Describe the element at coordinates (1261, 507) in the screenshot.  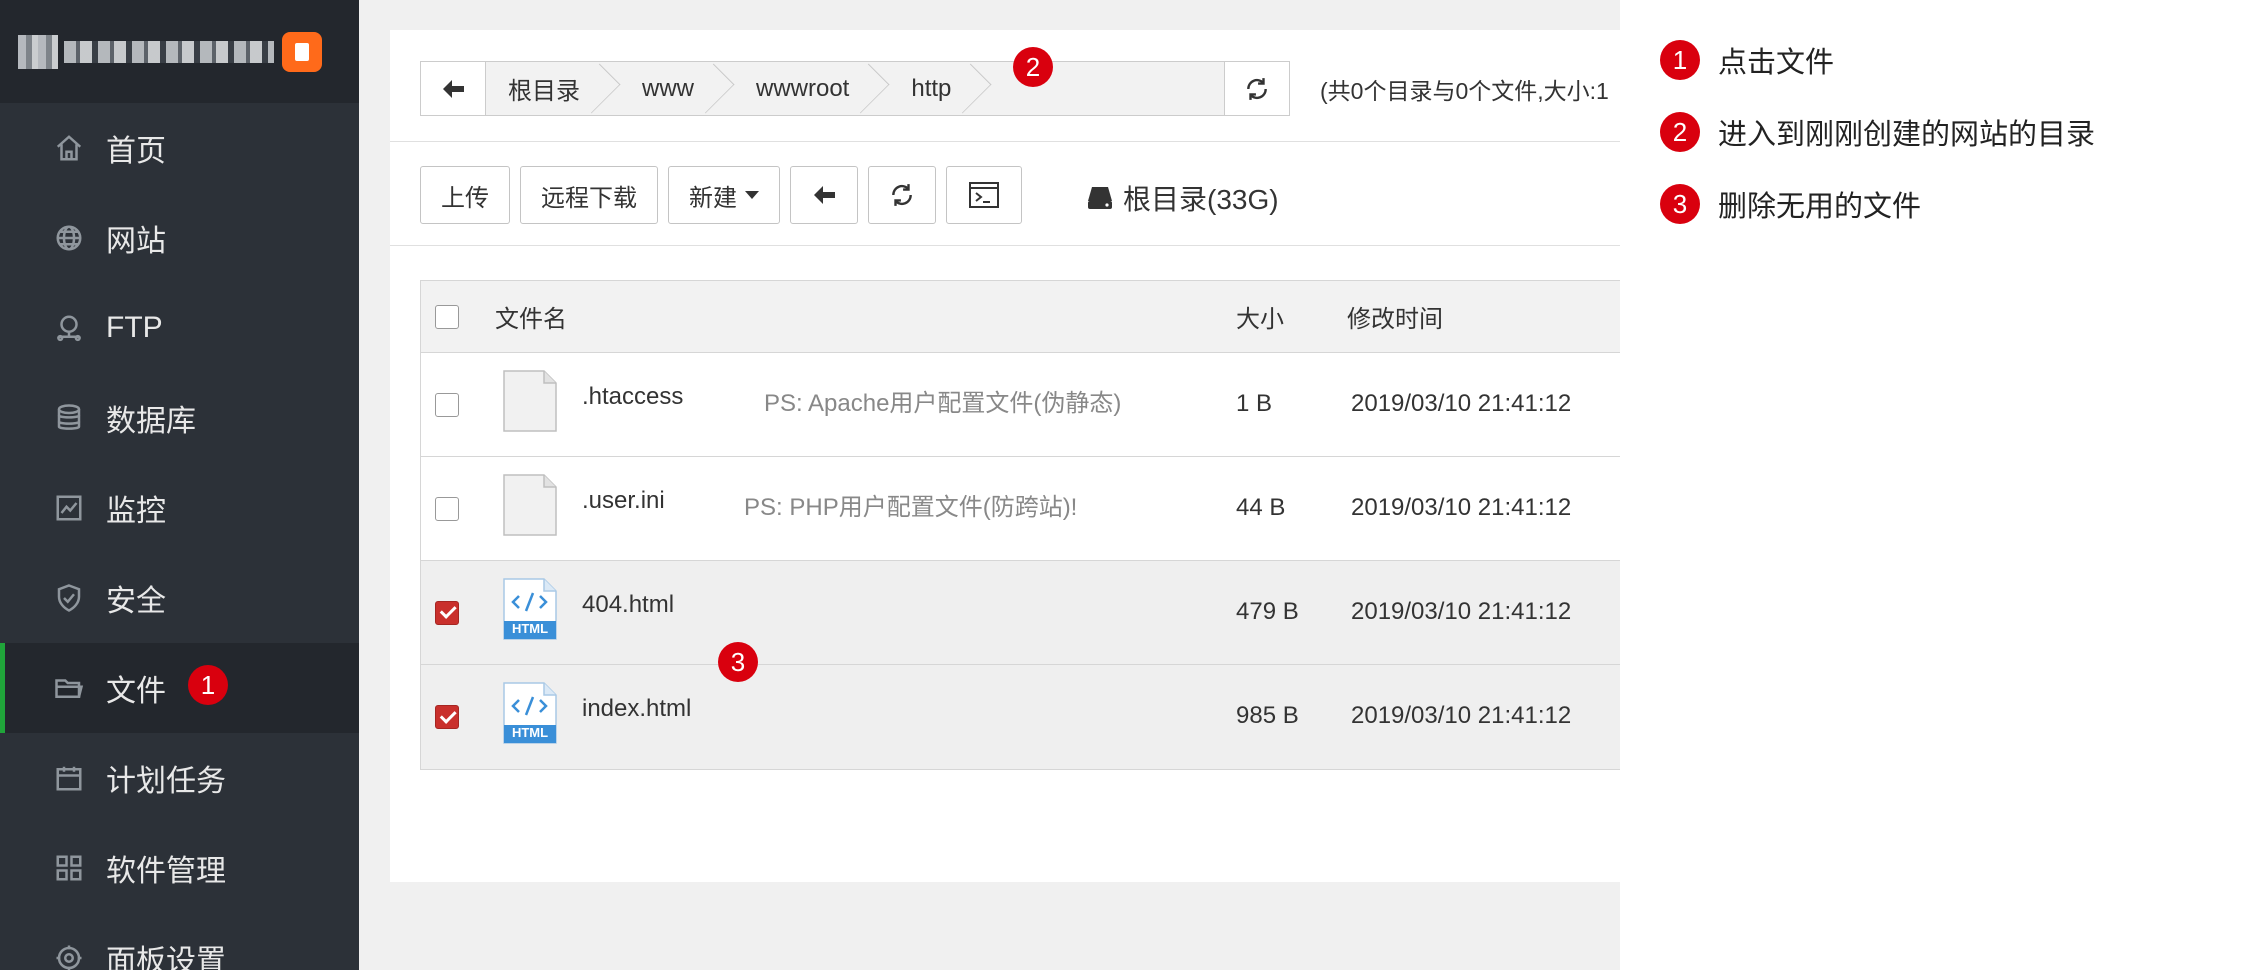
I see `file-size: 44 B` at that location.